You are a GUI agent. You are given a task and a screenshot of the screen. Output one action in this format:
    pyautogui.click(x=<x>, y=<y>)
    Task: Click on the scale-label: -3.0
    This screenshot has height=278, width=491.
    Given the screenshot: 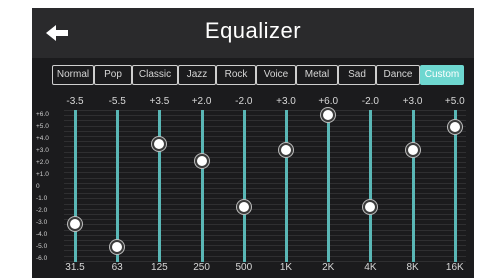 What is the action you would take?
    pyautogui.click(x=42, y=222)
    